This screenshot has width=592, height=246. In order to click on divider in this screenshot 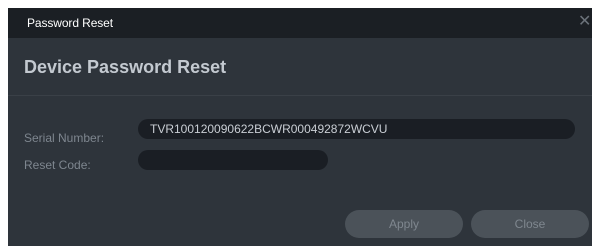, I will do `click(300, 95)`.